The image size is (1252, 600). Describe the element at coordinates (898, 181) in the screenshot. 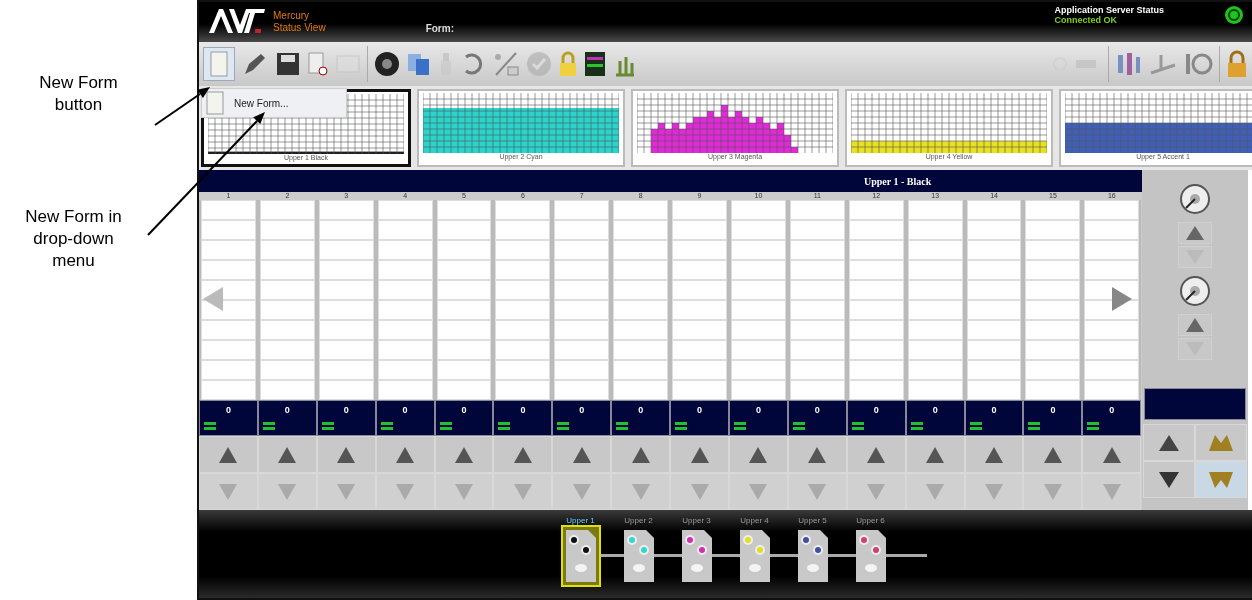

I see `zone-title: Upper 1 - Black` at that location.